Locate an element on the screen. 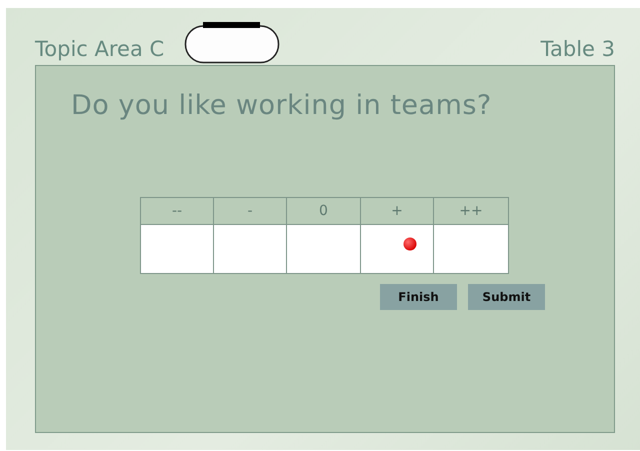  action-button: Finish is located at coordinates (418, 297).